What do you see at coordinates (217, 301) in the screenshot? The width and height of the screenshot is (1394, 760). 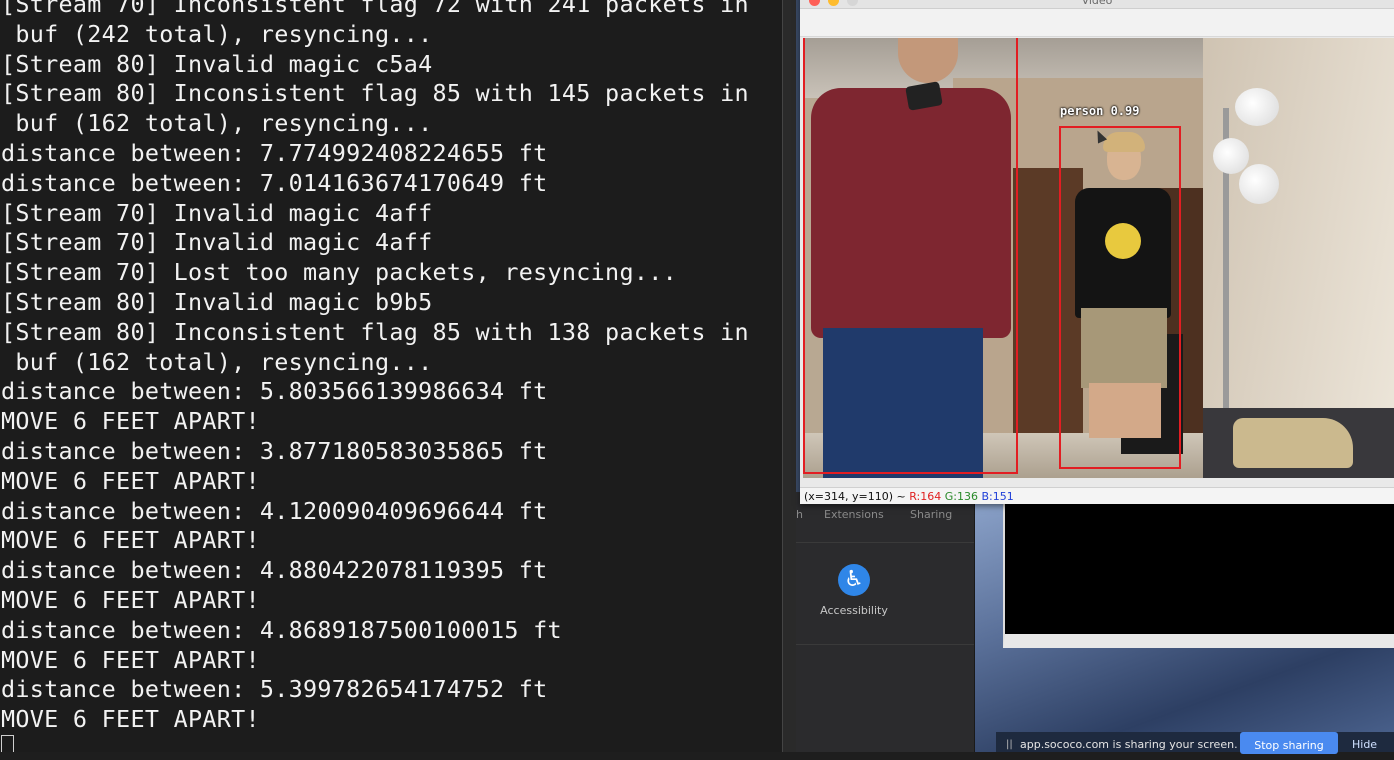 I see `terminal-line: [Stream 80] Invalid magic b9b5` at bounding box center [217, 301].